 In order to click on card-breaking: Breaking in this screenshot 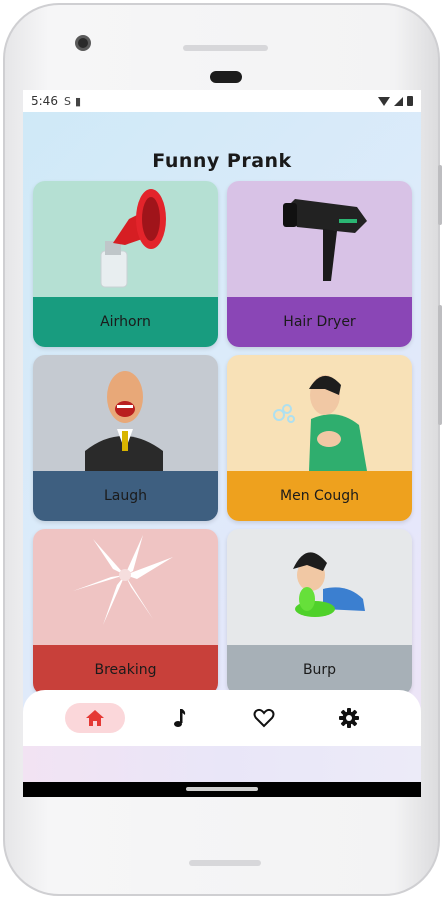, I will do `click(125, 612)`.